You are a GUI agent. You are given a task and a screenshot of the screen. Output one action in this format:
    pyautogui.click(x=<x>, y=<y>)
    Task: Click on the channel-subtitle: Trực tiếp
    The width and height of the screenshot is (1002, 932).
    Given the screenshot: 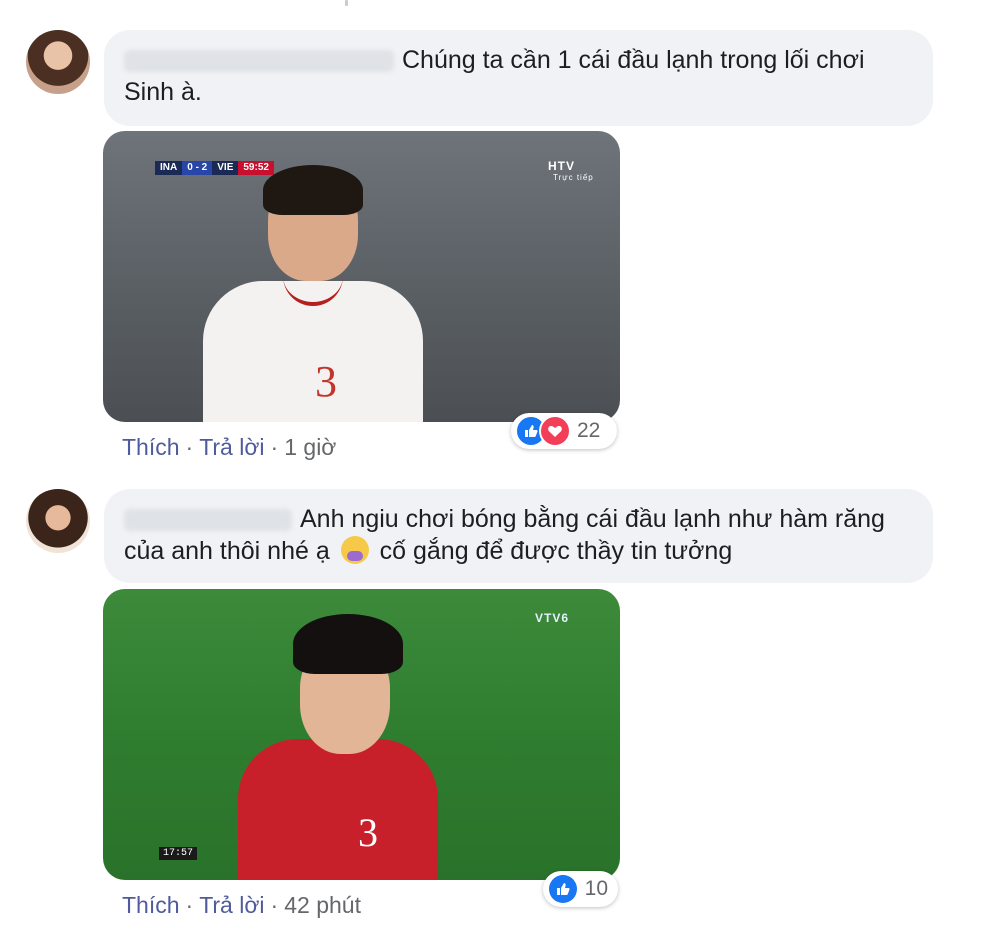 What is the action you would take?
    pyautogui.click(x=573, y=177)
    